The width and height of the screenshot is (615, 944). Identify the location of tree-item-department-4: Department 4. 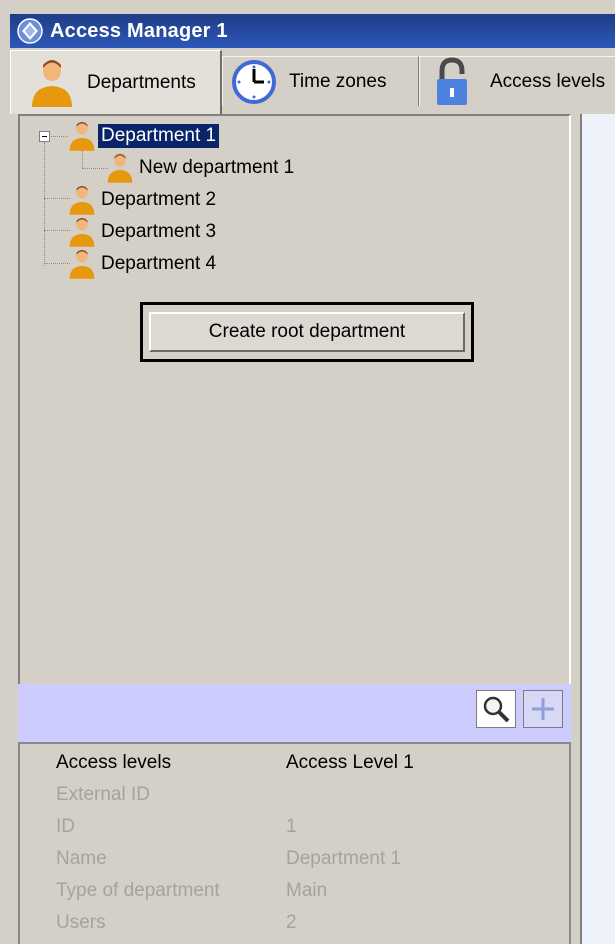
(142, 264).